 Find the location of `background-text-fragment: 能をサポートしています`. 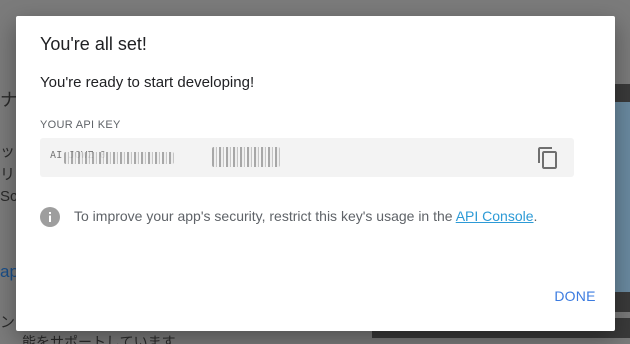

background-text-fragment: 能をサポートしています is located at coordinates (99, 339).